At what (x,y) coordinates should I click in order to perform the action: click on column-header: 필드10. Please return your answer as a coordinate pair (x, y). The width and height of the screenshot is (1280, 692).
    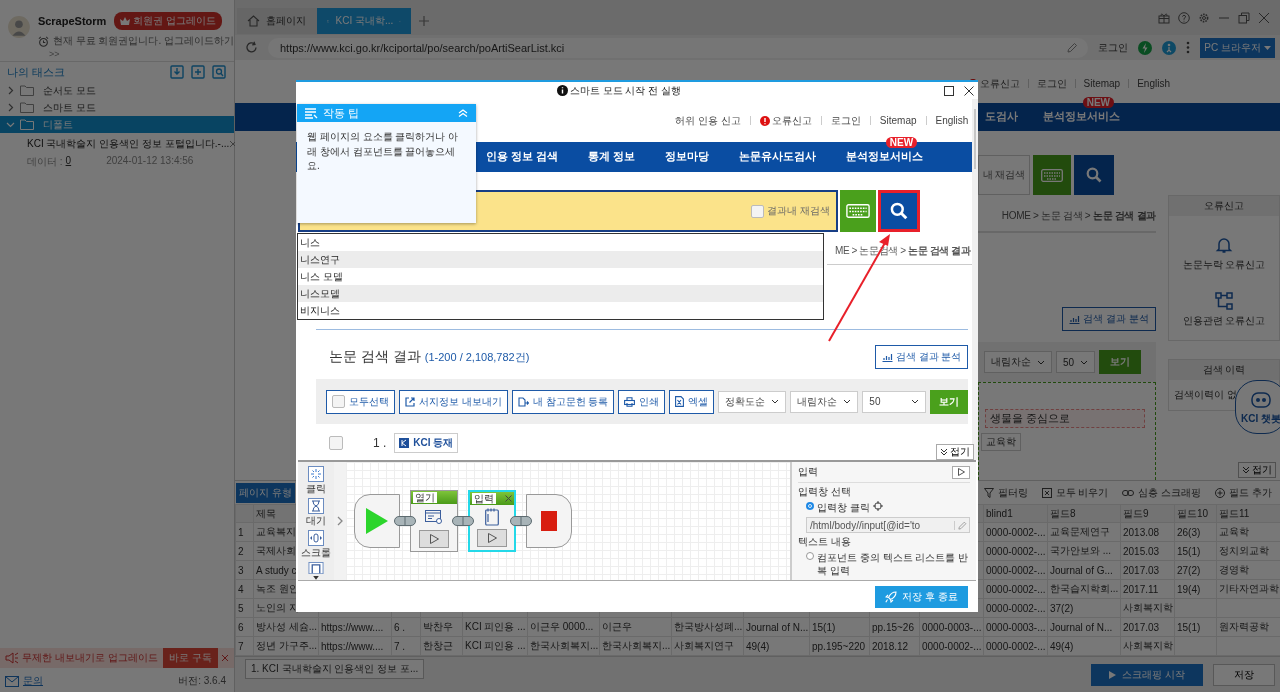
    Looking at the image, I should click on (1195, 513).